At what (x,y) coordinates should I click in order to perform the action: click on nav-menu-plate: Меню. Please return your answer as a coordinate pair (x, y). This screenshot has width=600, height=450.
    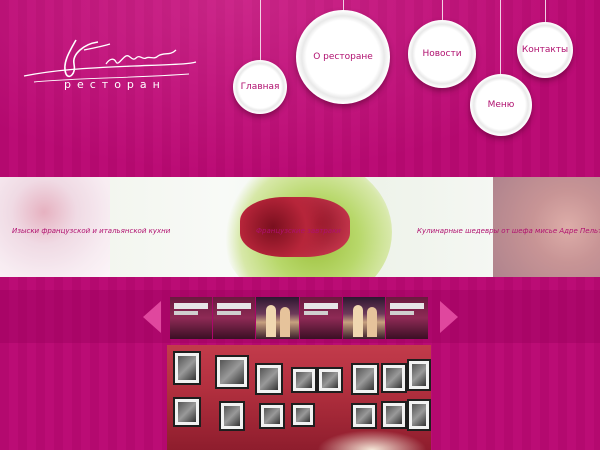
    Looking at the image, I should click on (501, 105).